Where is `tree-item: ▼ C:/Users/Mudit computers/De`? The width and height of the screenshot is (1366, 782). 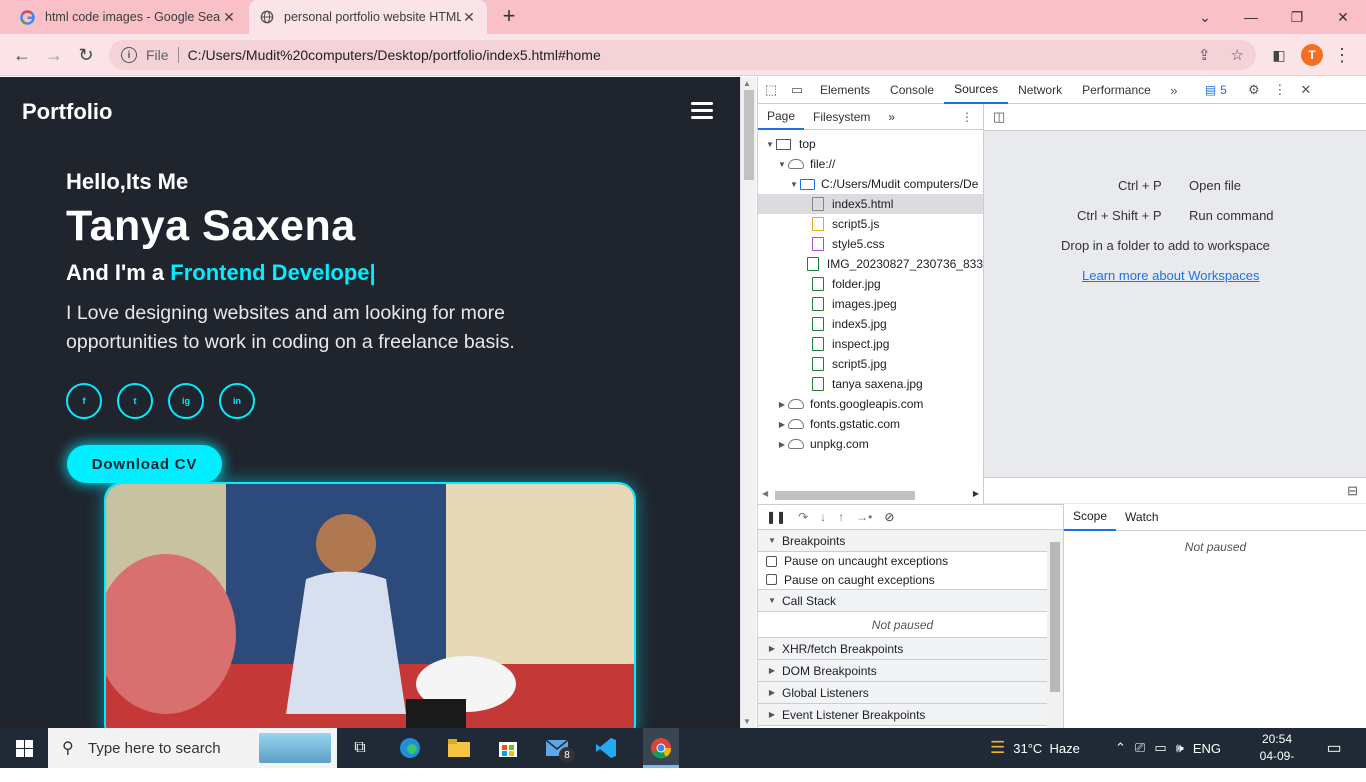
tree-item: ▼ C:/Users/Mudit computers/De is located at coordinates (870, 184).